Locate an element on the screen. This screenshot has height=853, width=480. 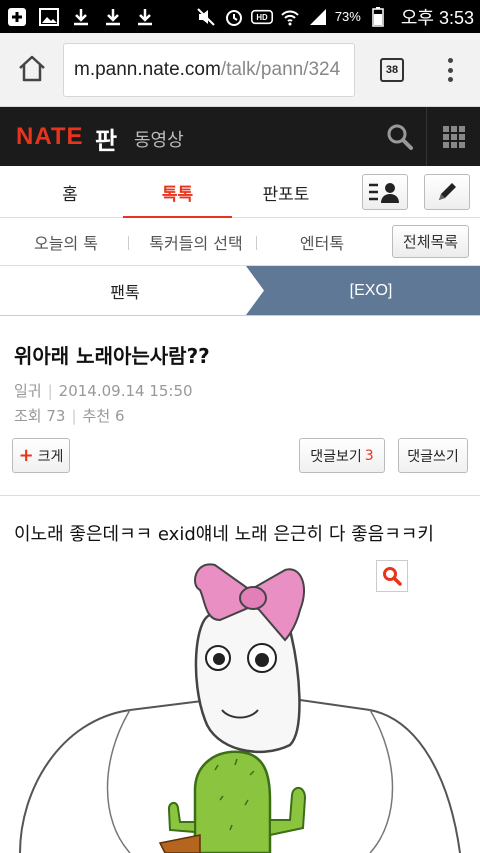
pann-logo: 판 is located at coordinates (106, 138).